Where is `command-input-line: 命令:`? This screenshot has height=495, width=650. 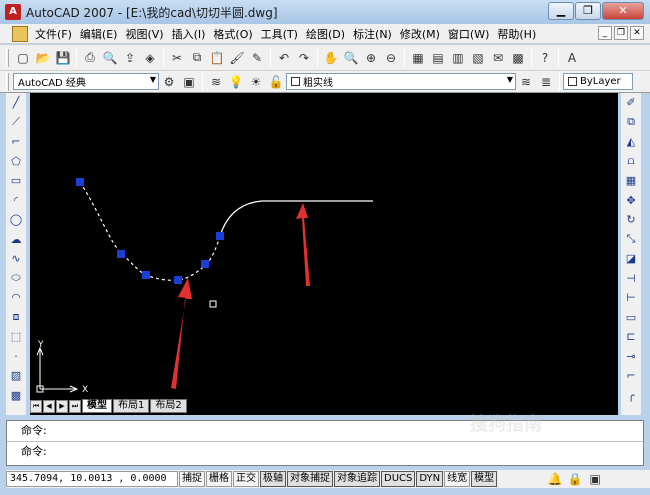 command-input-line: 命令: is located at coordinates (325, 452).